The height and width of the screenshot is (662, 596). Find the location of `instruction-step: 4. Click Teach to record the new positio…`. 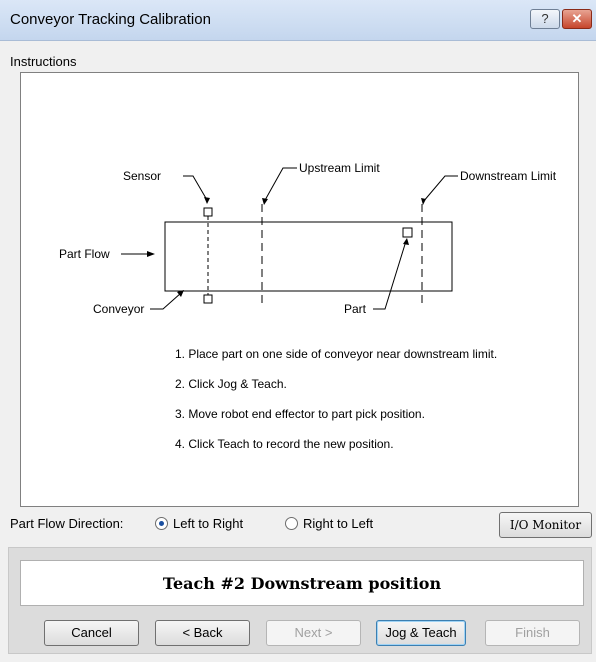

instruction-step: 4. Click Teach to record the new positio… is located at coordinates (284, 444).